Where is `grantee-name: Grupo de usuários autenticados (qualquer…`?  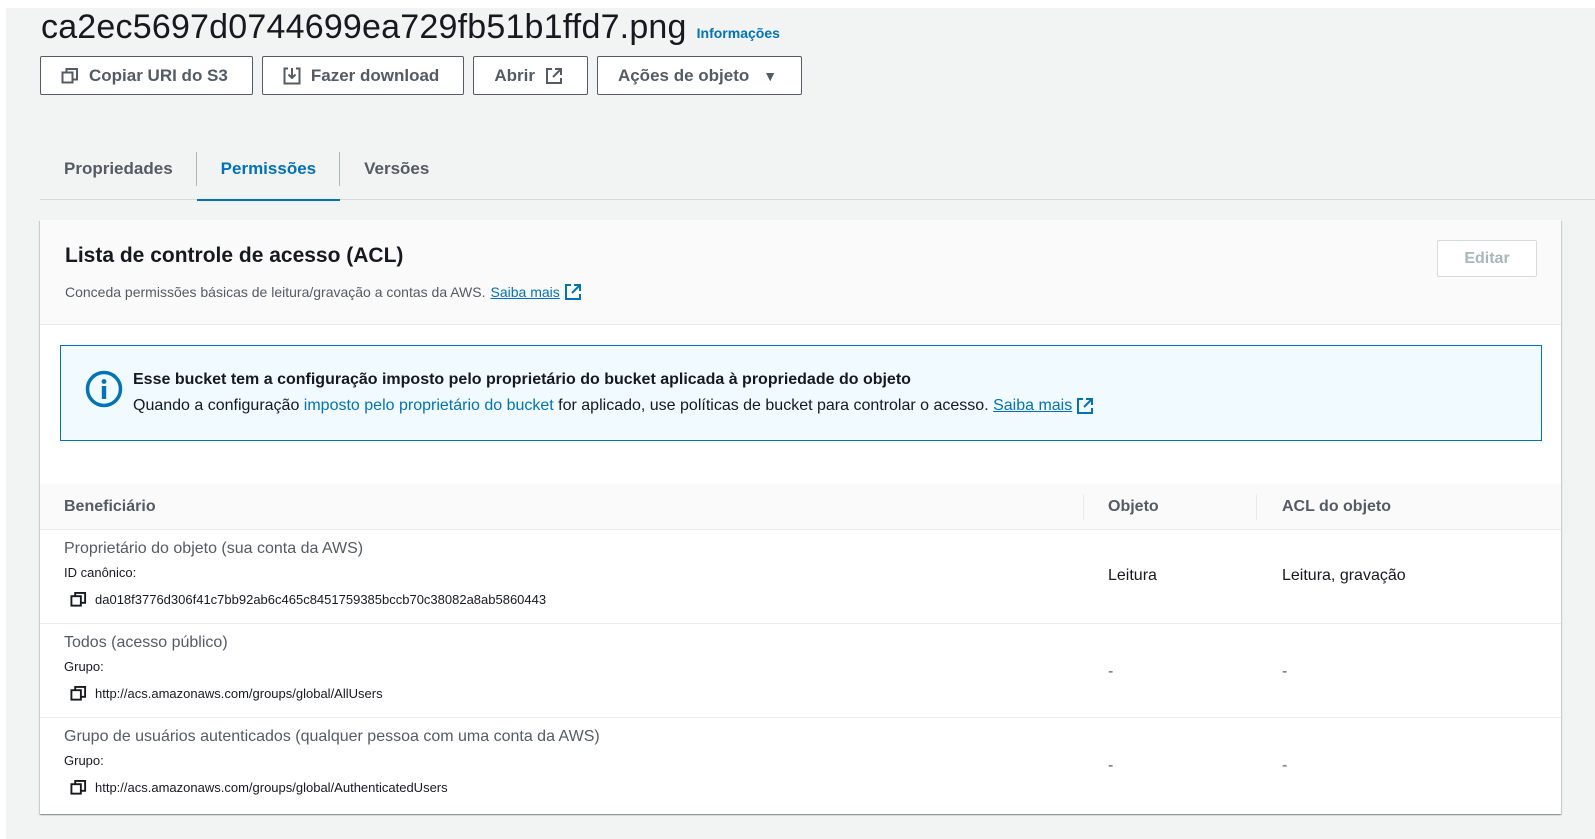 grantee-name: Grupo de usuários autenticados (qualquer… is located at coordinates (332, 736).